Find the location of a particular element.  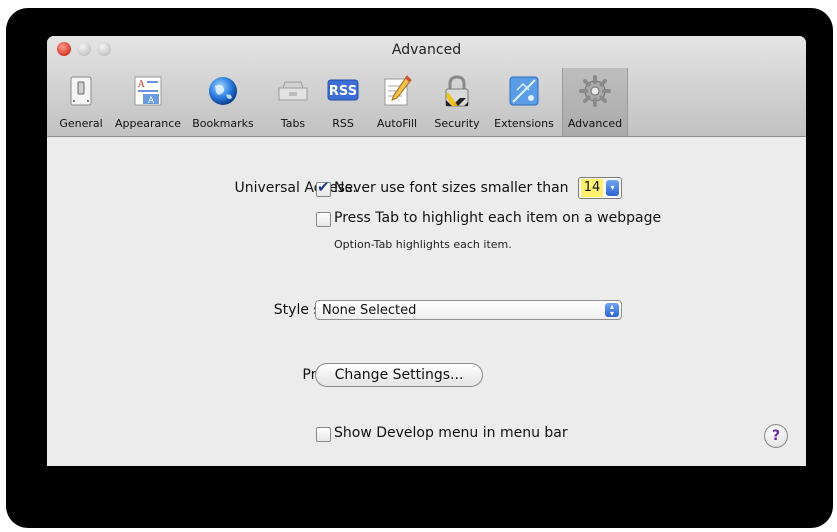

min-font-size-value: 14 is located at coordinates (592, 188).